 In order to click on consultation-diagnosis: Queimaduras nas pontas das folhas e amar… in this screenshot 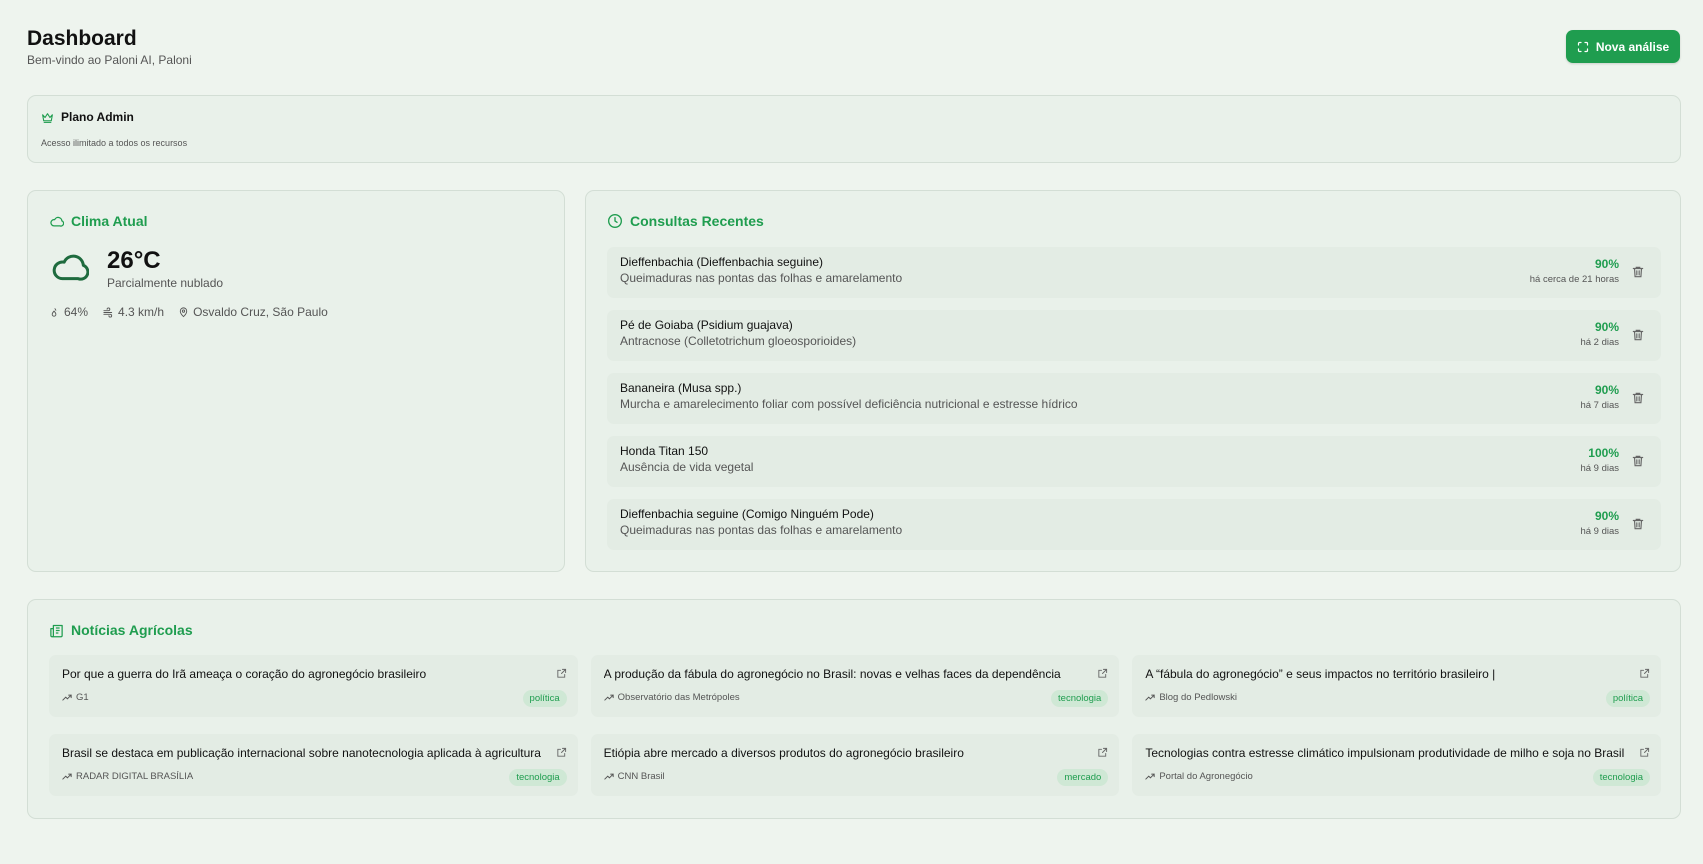, I will do `click(761, 530)`.